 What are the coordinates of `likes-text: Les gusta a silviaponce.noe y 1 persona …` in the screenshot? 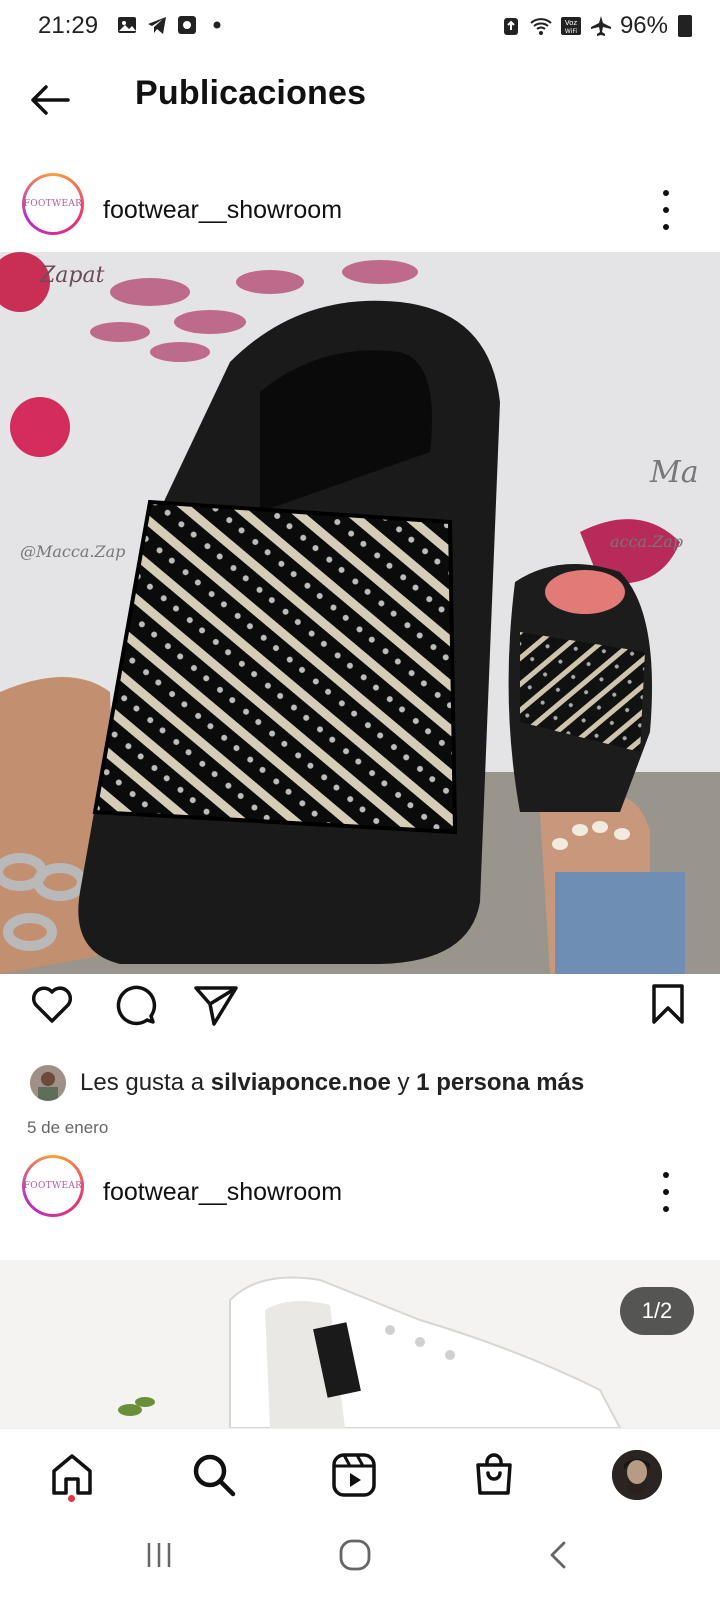 It's located at (332, 1083).